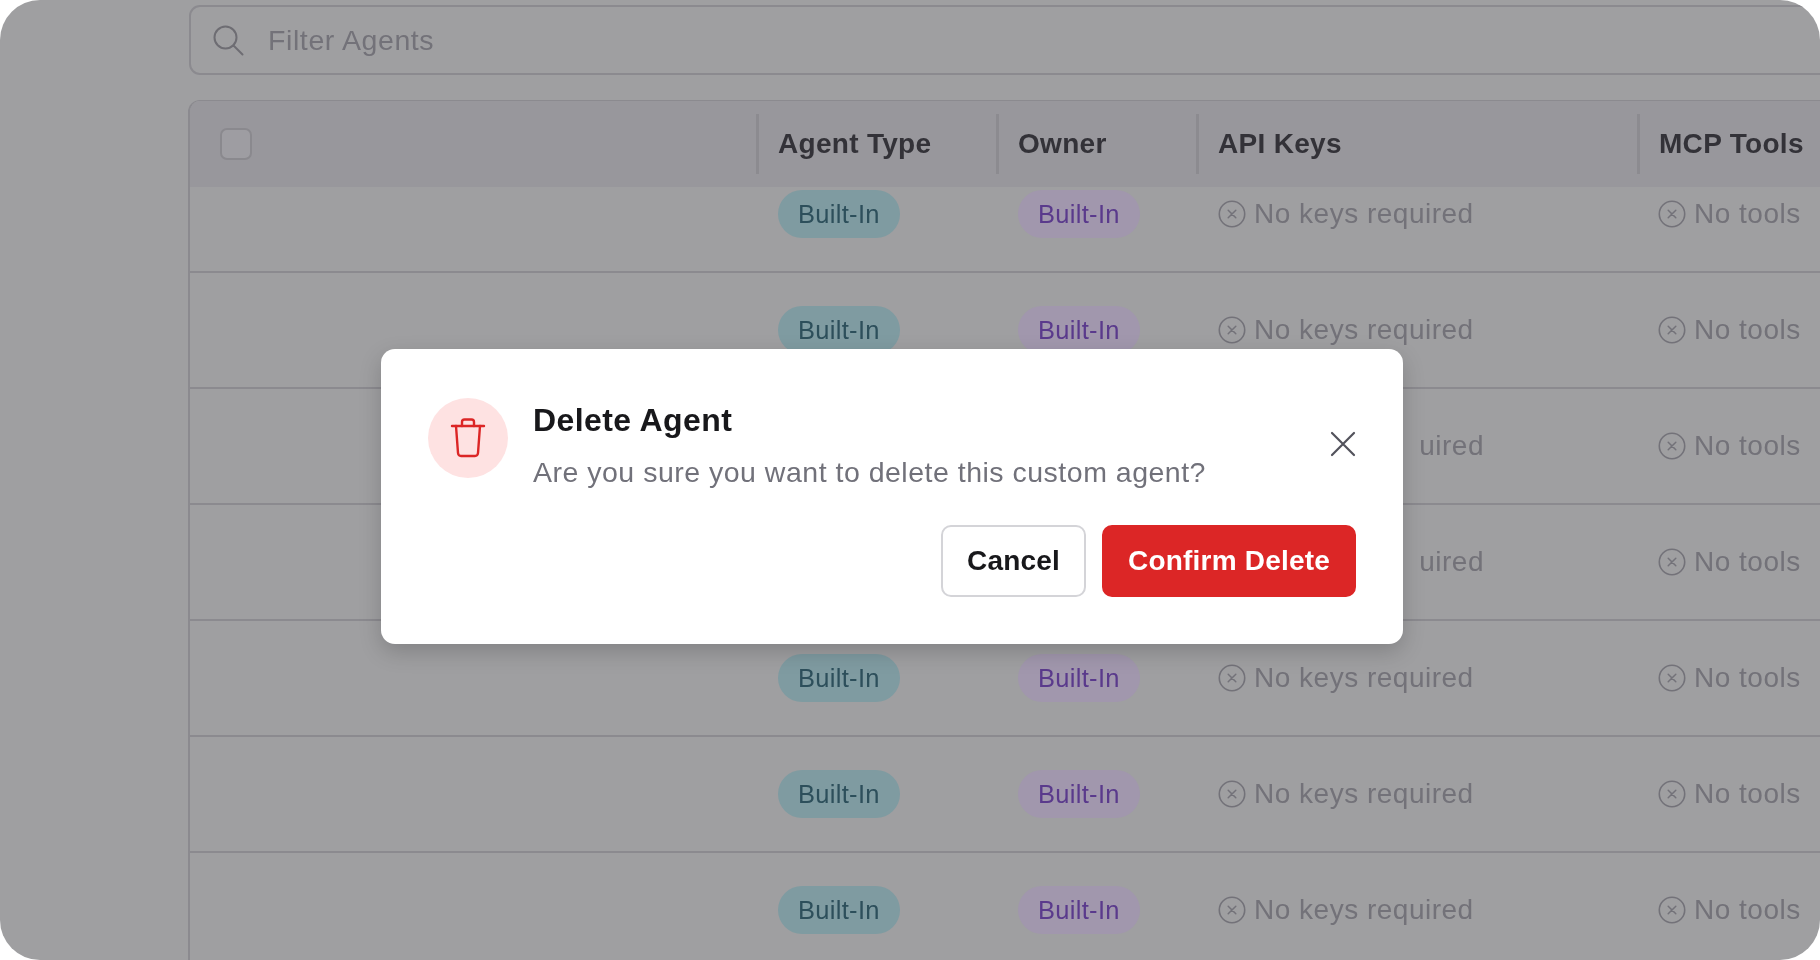 This screenshot has width=1820, height=960. What do you see at coordinates (869, 472) in the screenshot?
I see `dialog-message: Are you sure you want to delete this custom agent?` at bounding box center [869, 472].